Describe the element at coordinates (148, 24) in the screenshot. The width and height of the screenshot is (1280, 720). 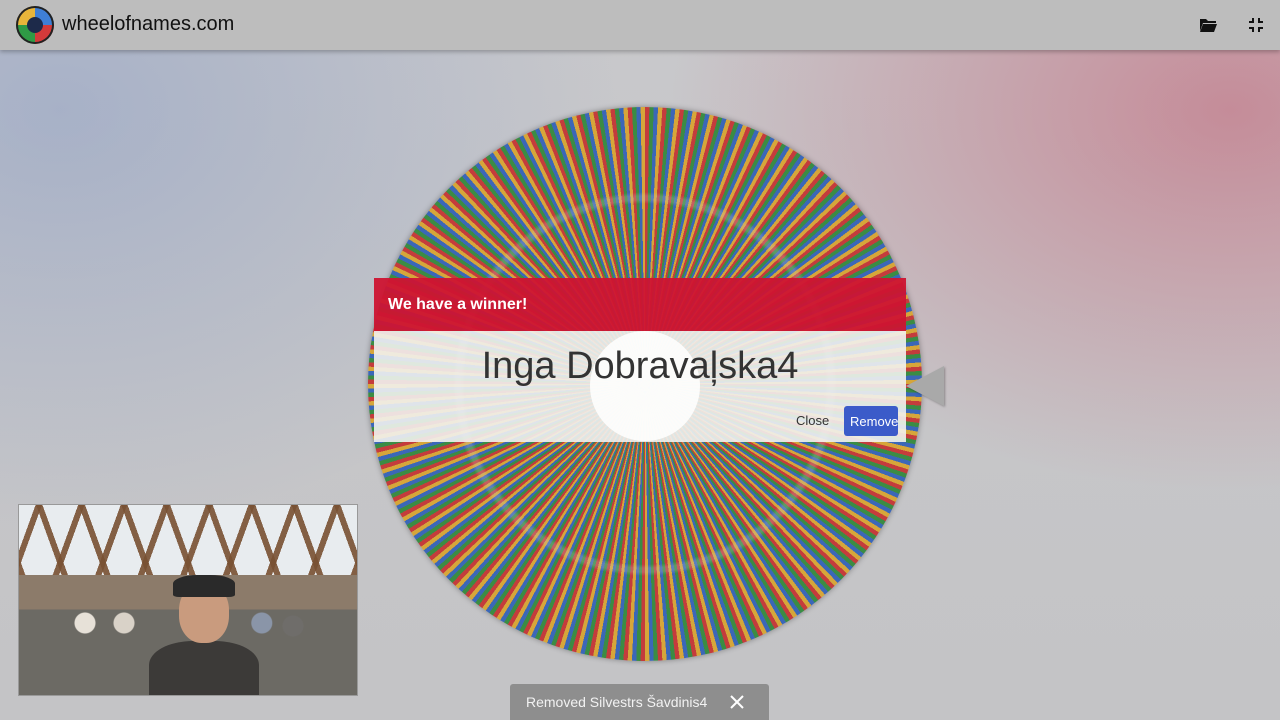
I see `site-title: wheelofnames.com` at that location.